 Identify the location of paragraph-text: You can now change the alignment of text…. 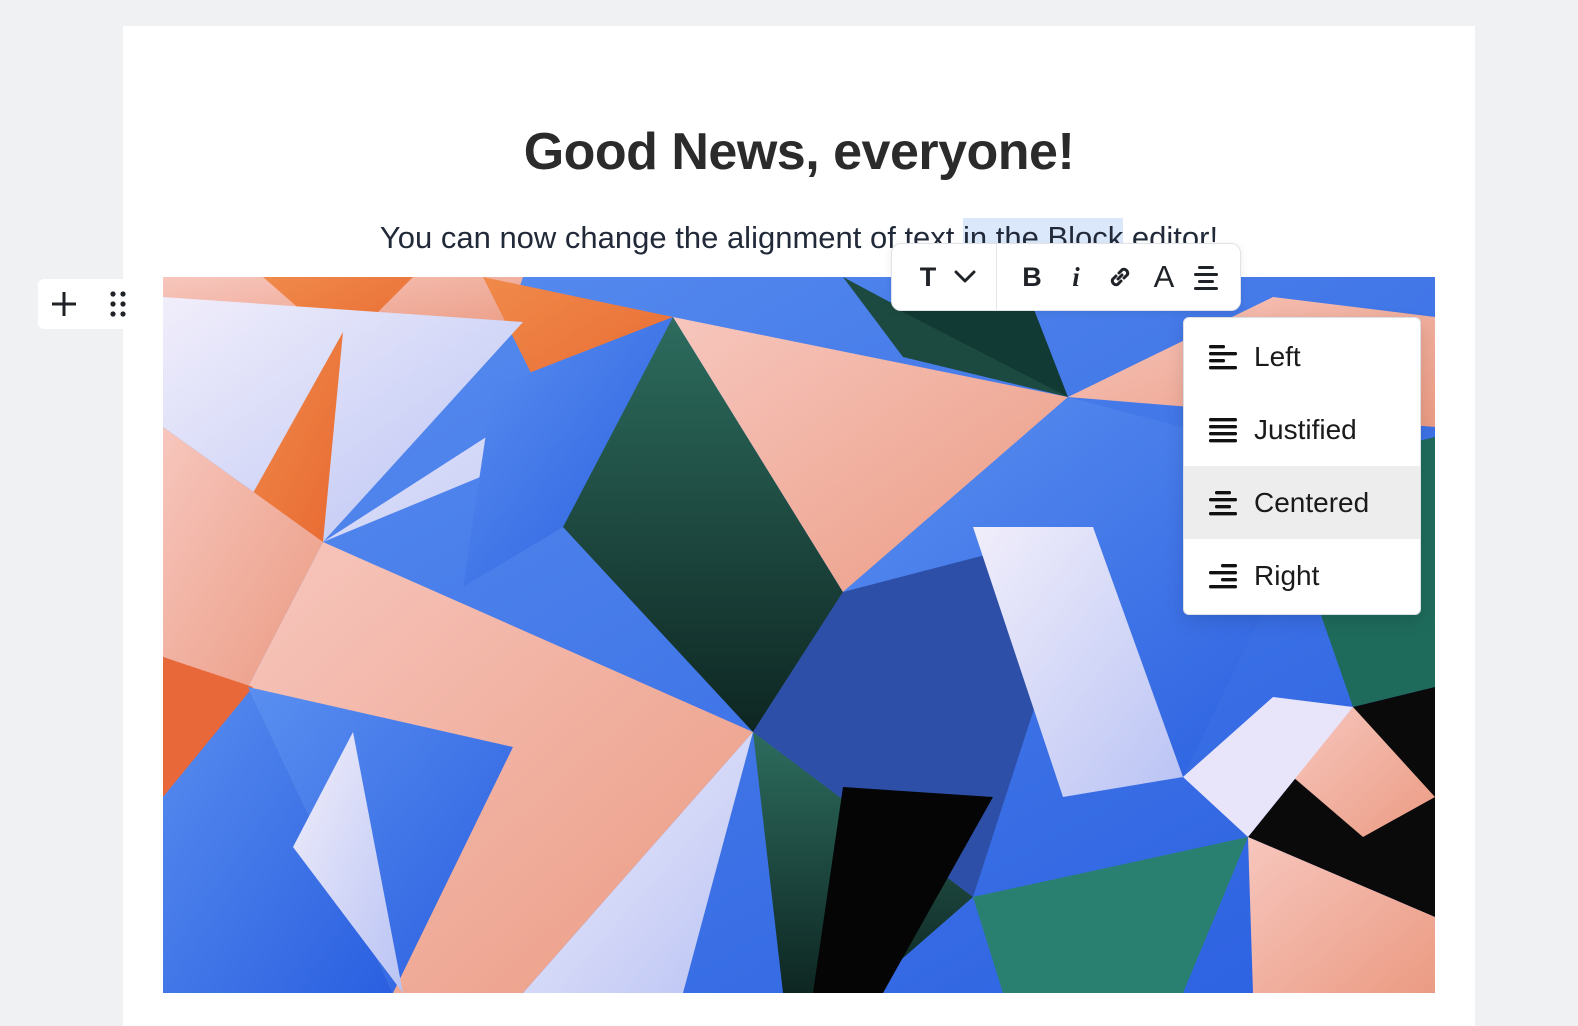
(799, 238).